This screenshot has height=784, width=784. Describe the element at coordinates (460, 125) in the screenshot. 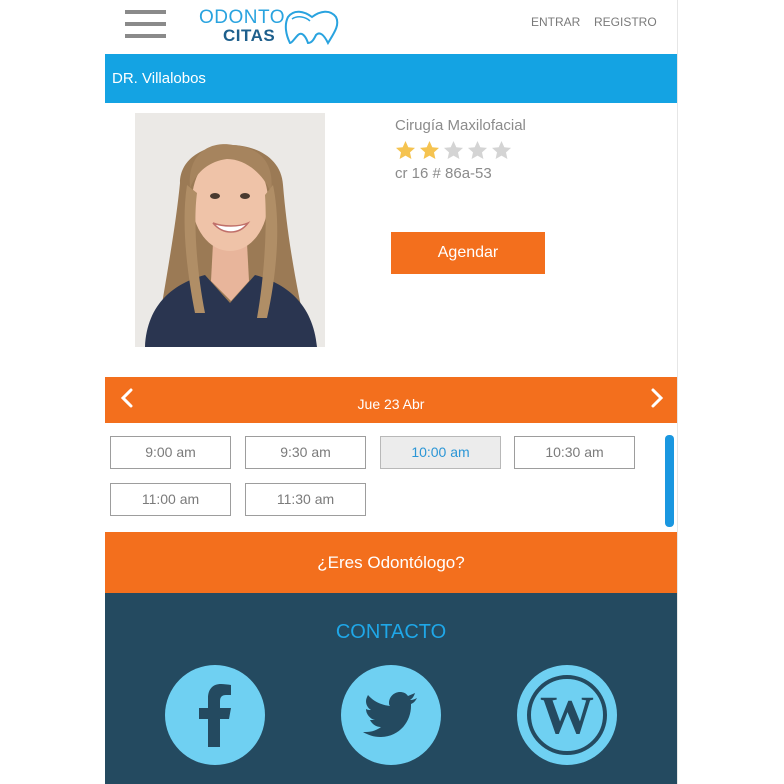

I see `doctor-specialty: Cirugía Maxilofacial` at that location.